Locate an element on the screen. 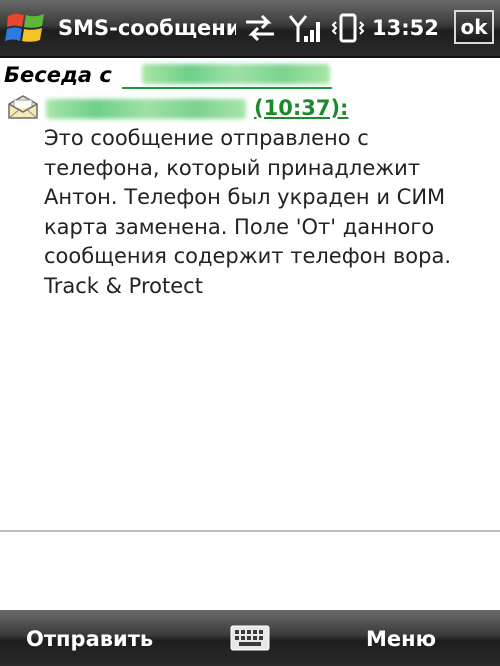 The width and height of the screenshot is (500, 666). softkey-bar: Отправить Меню is located at coordinates (250, 638).